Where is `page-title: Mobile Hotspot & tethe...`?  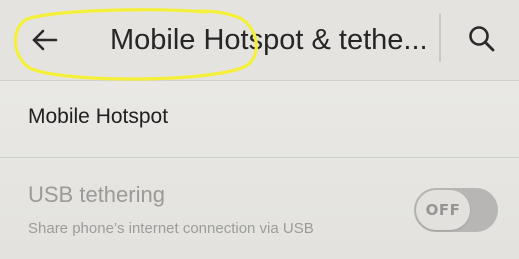 page-title: Mobile Hotspot & tethe... is located at coordinates (269, 40).